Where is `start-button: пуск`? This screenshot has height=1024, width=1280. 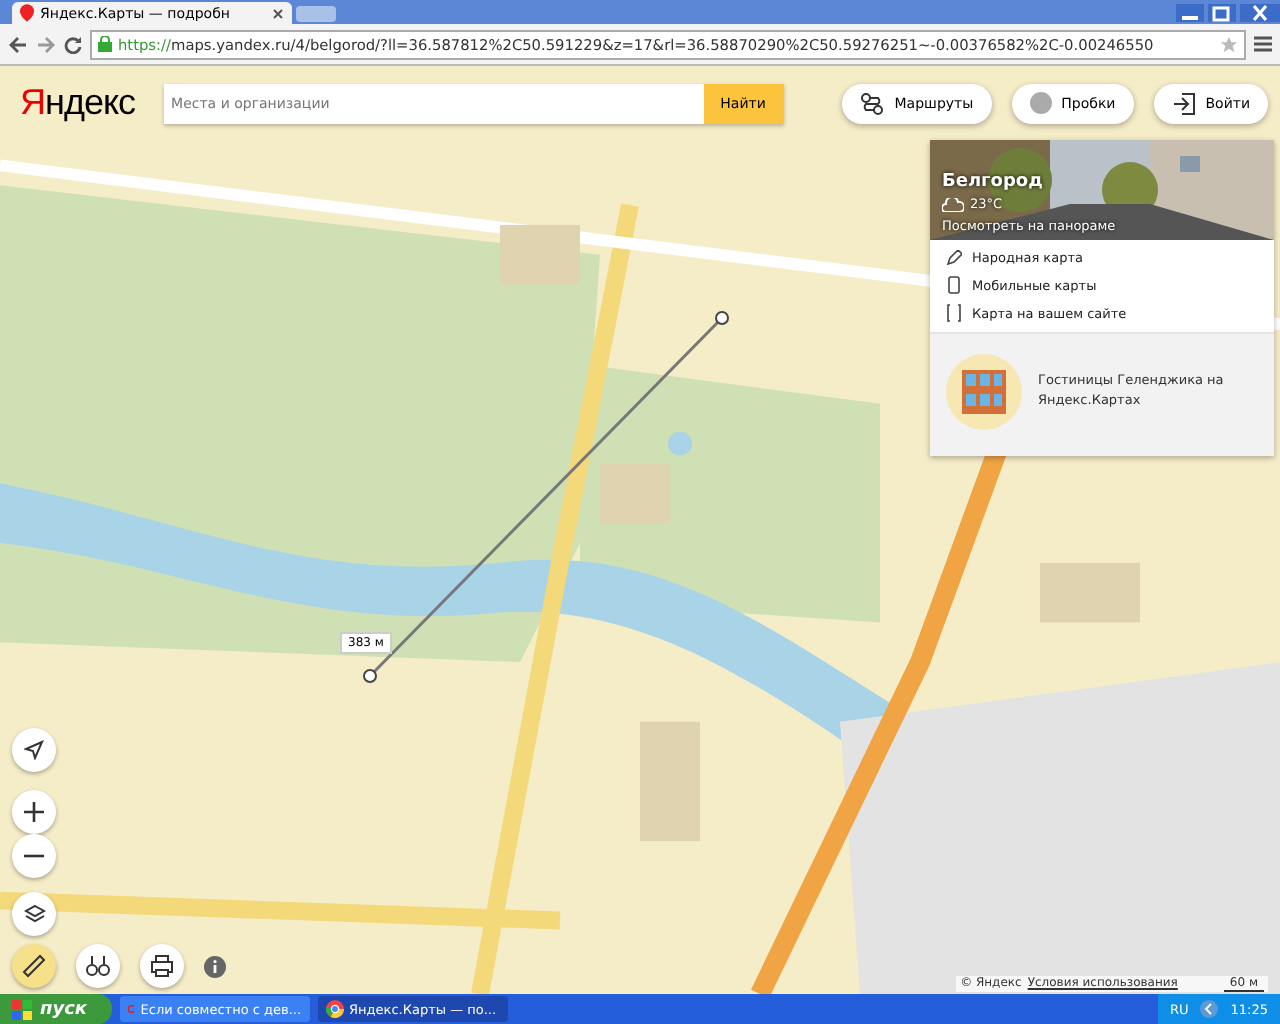 start-button: пуск is located at coordinates (56, 1009).